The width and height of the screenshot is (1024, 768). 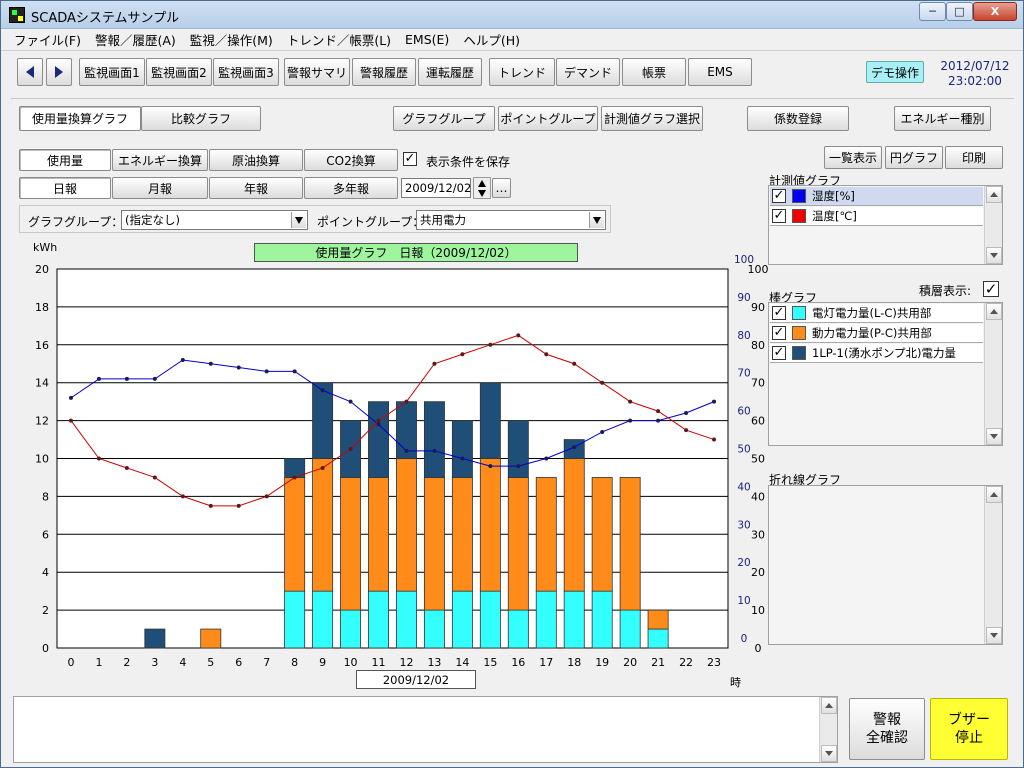 What do you see at coordinates (450, 72) in the screenshot?
I see `operation-history-button: 運転履歴` at bounding box center [450, 72].